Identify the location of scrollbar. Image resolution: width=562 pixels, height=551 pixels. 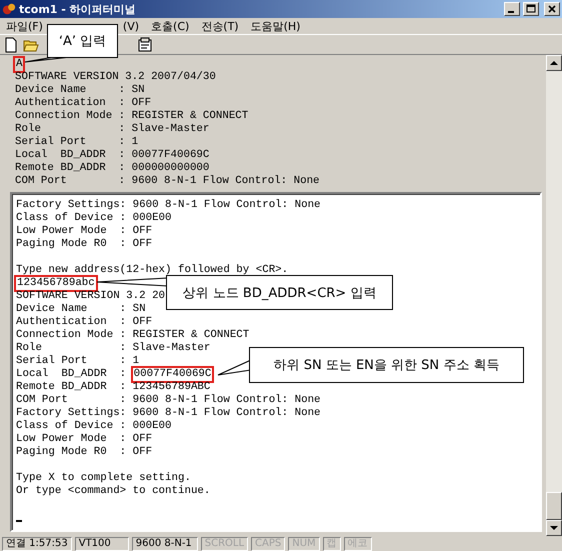
(554, 295).